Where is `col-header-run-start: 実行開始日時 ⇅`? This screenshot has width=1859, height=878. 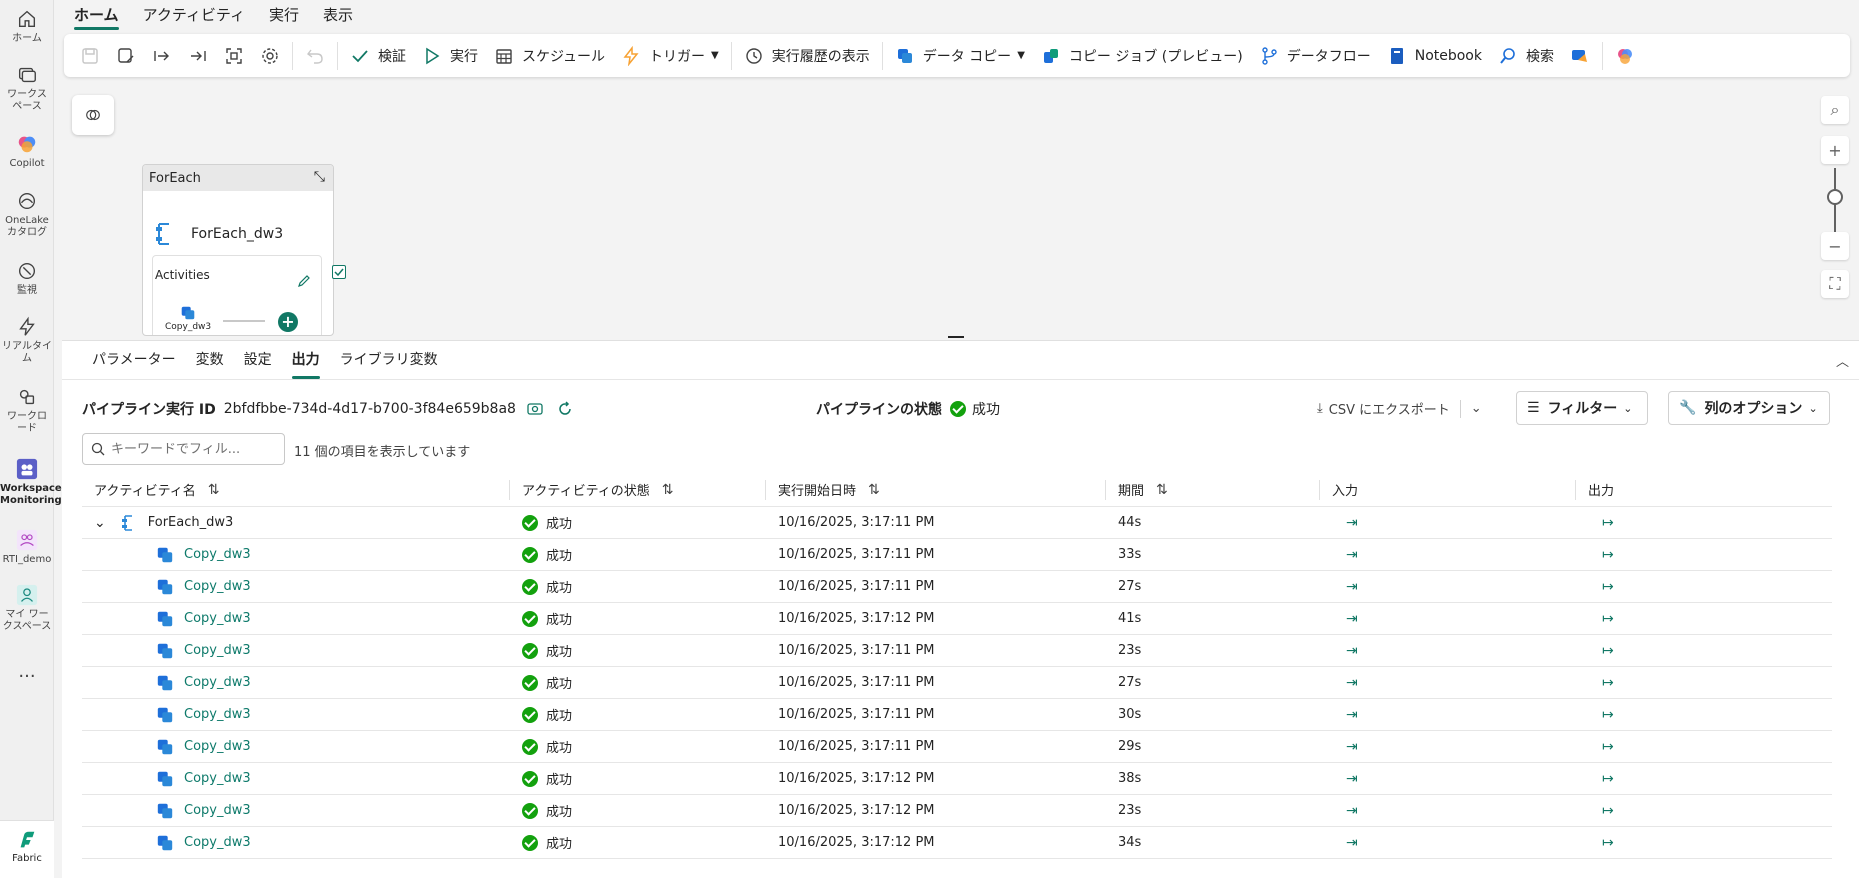
col-header-run-start: 実行開始日時 ⇅ is located at coordinates (936, 489).